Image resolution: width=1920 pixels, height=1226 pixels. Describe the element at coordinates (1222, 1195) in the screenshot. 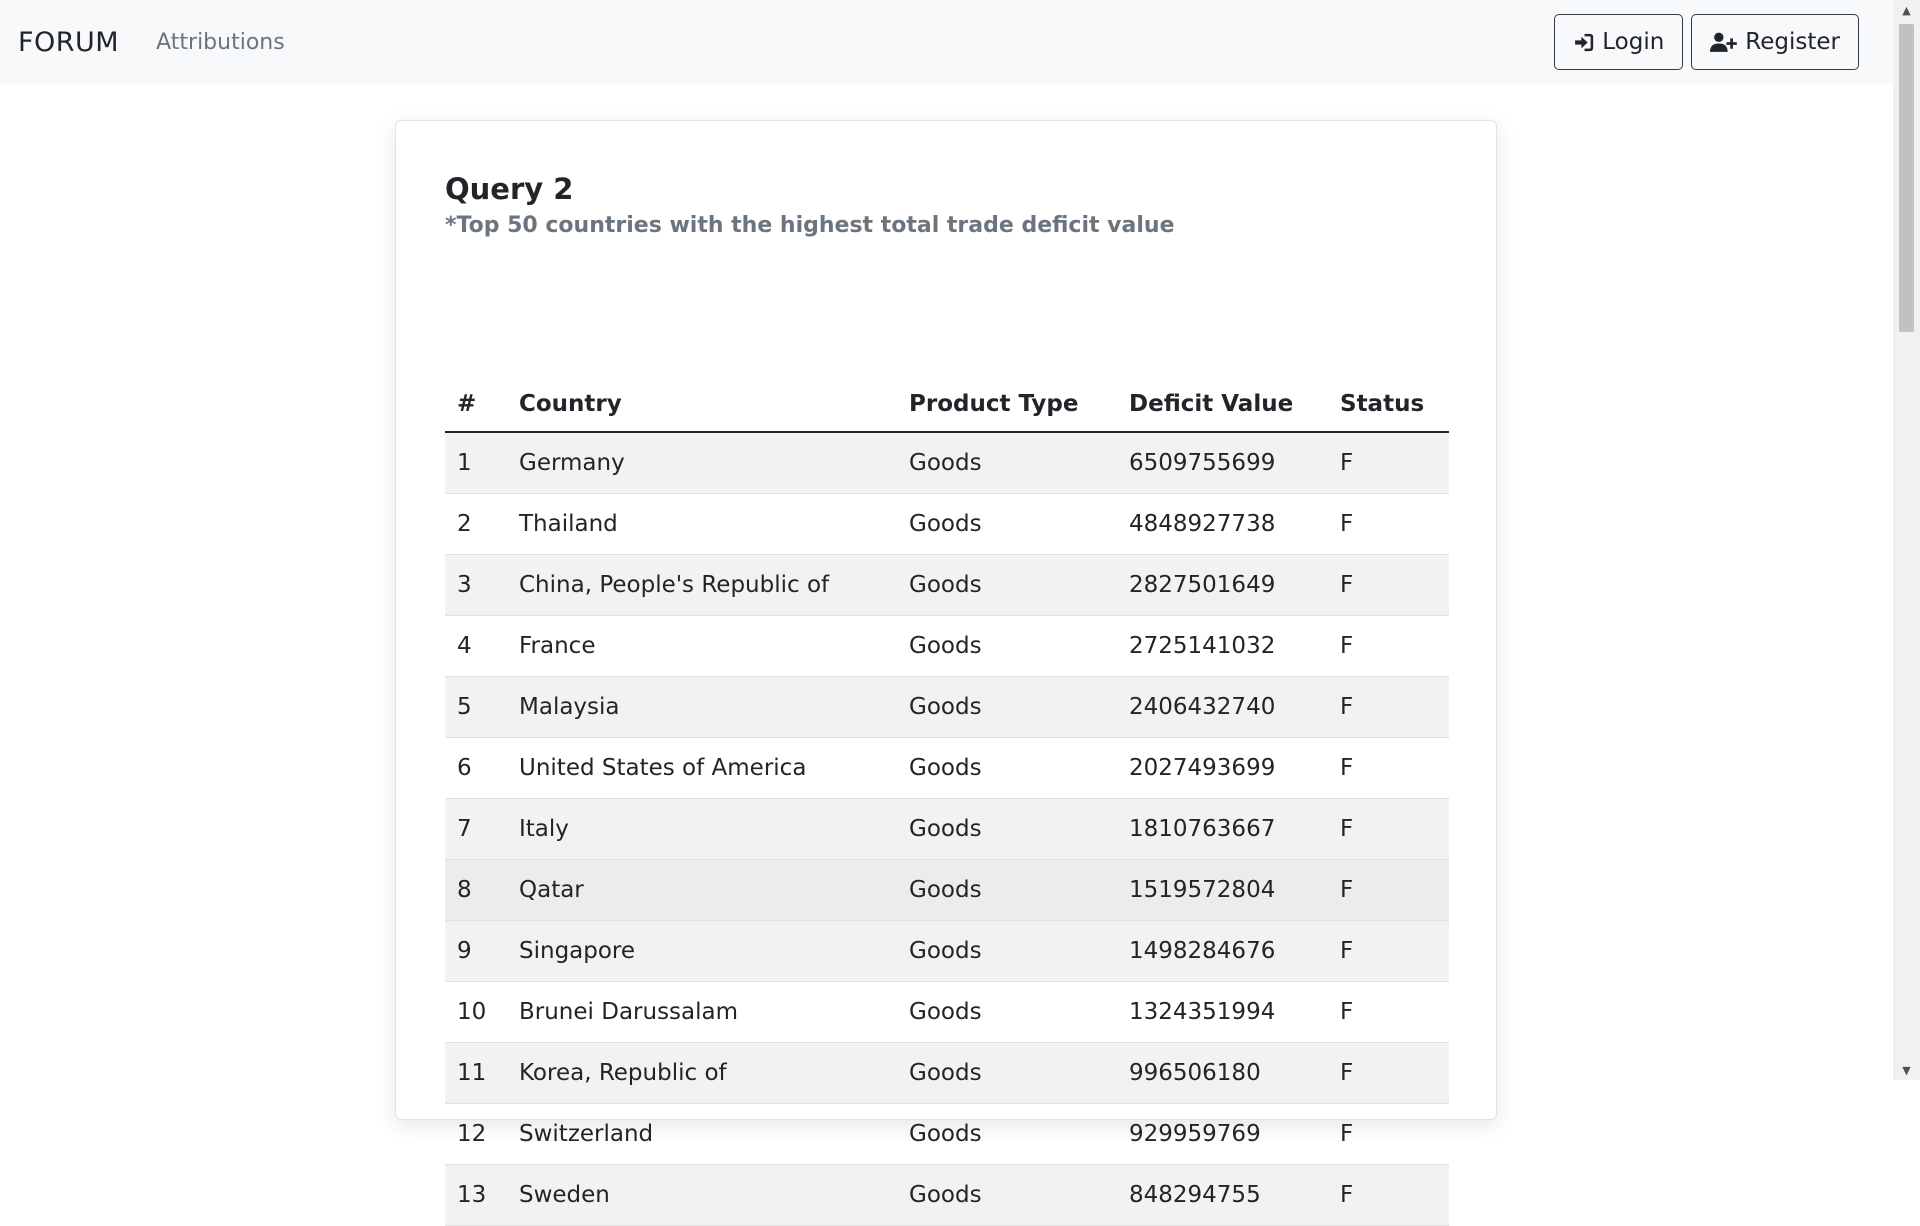

I see `row-deficit-value: 848294755` at that location.